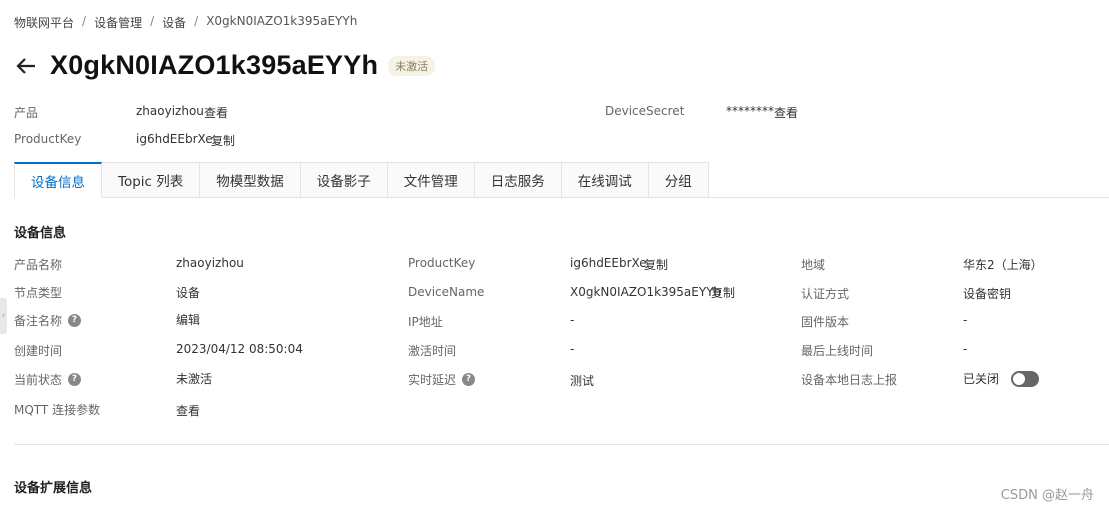 The height and width of the screenshot is (513, 1109). Describe the element at coordinates (239, 349) in the screenshot. I see `created-time-value: 2023/04/12 08:50:04` at that location.